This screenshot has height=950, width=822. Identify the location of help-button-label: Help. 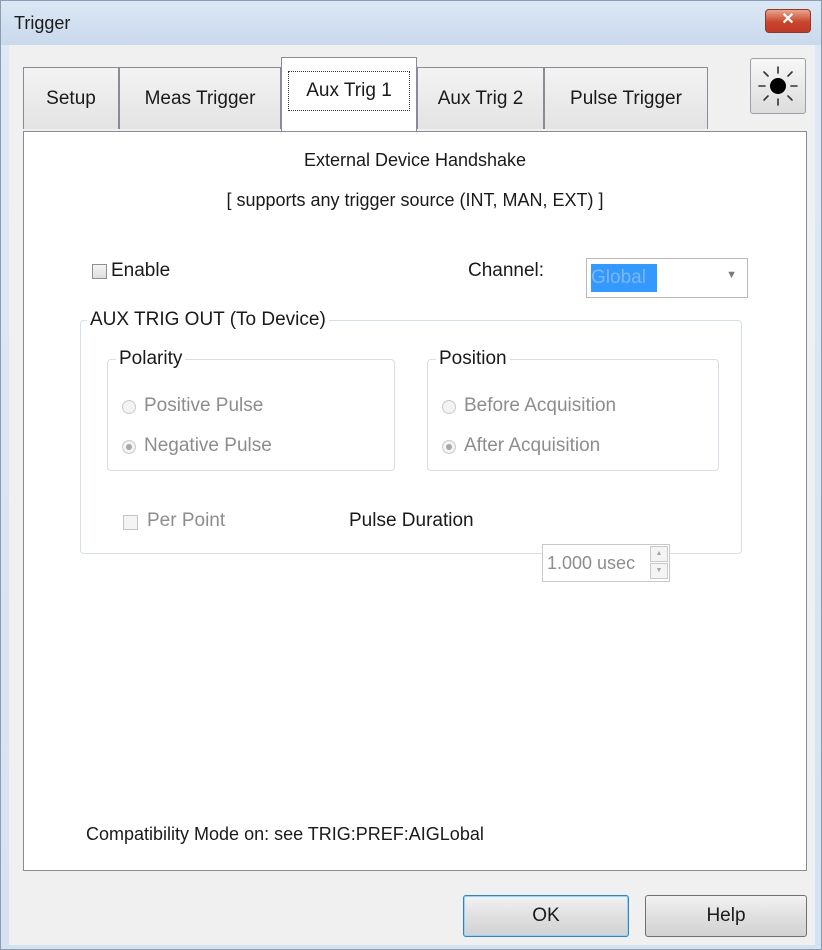
(726, 915).